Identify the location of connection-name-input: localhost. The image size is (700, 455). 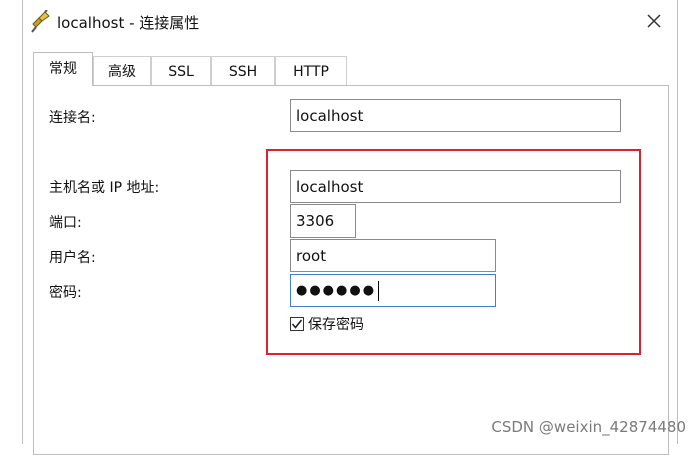
(455, 115).